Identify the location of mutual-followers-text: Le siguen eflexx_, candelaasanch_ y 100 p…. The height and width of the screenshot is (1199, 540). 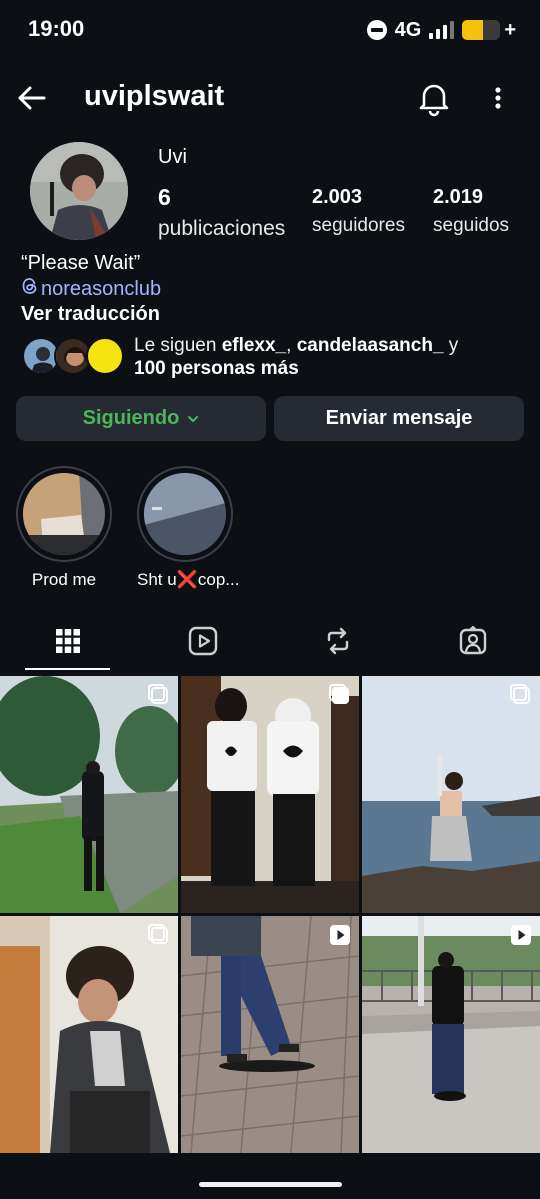
(329, 357).